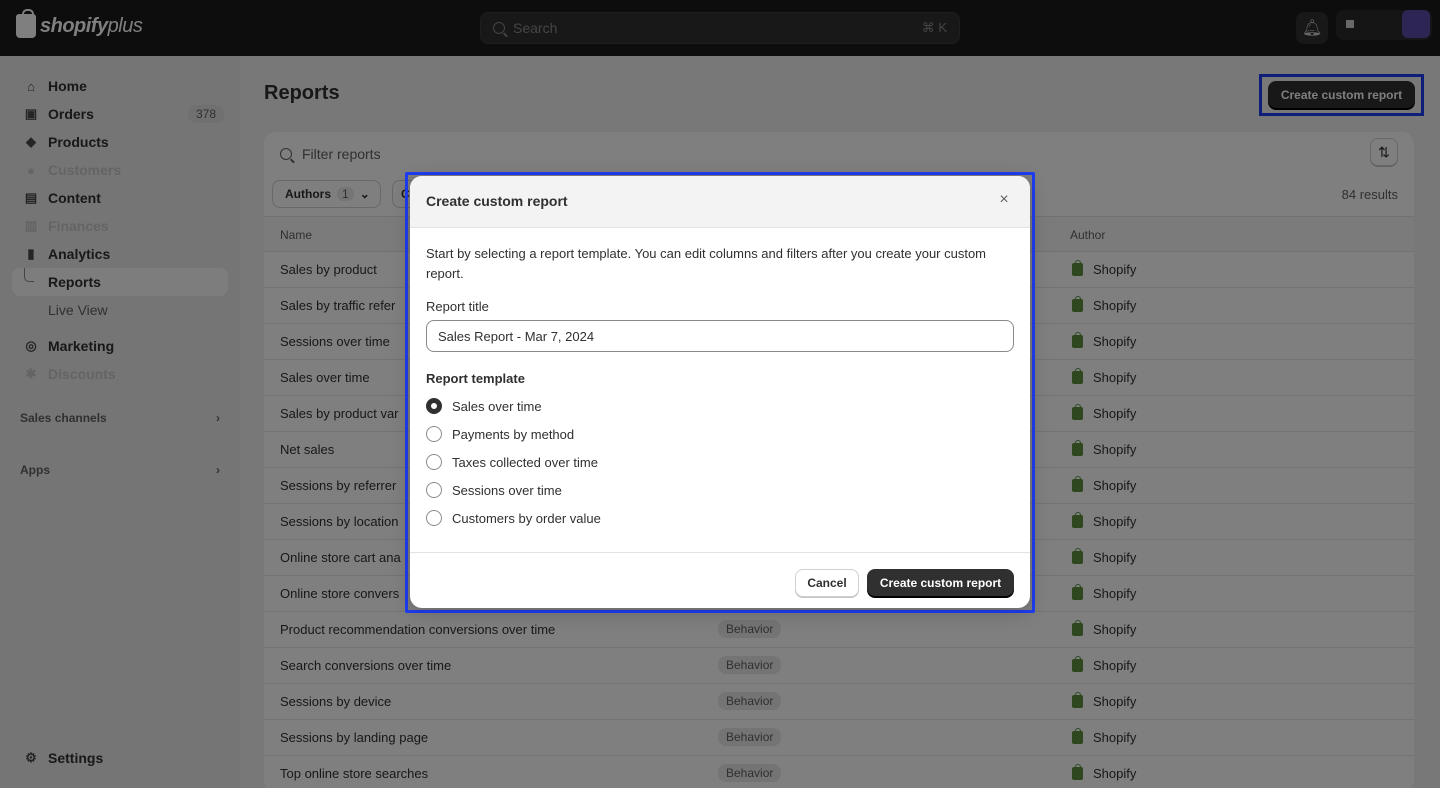 The image size is (1440, 788). What do you see at coordinates (497, 201) in the screenshot?
I see `dialog-title: Create custom report` at bounding box center [497, 201].